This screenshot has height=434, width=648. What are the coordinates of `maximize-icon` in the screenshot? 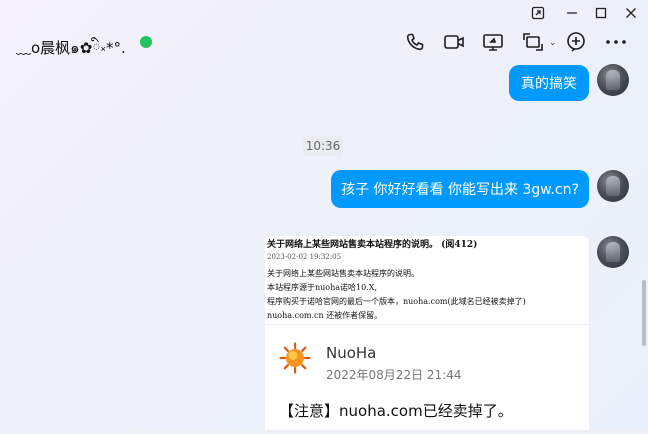 It's located at (601, 13).